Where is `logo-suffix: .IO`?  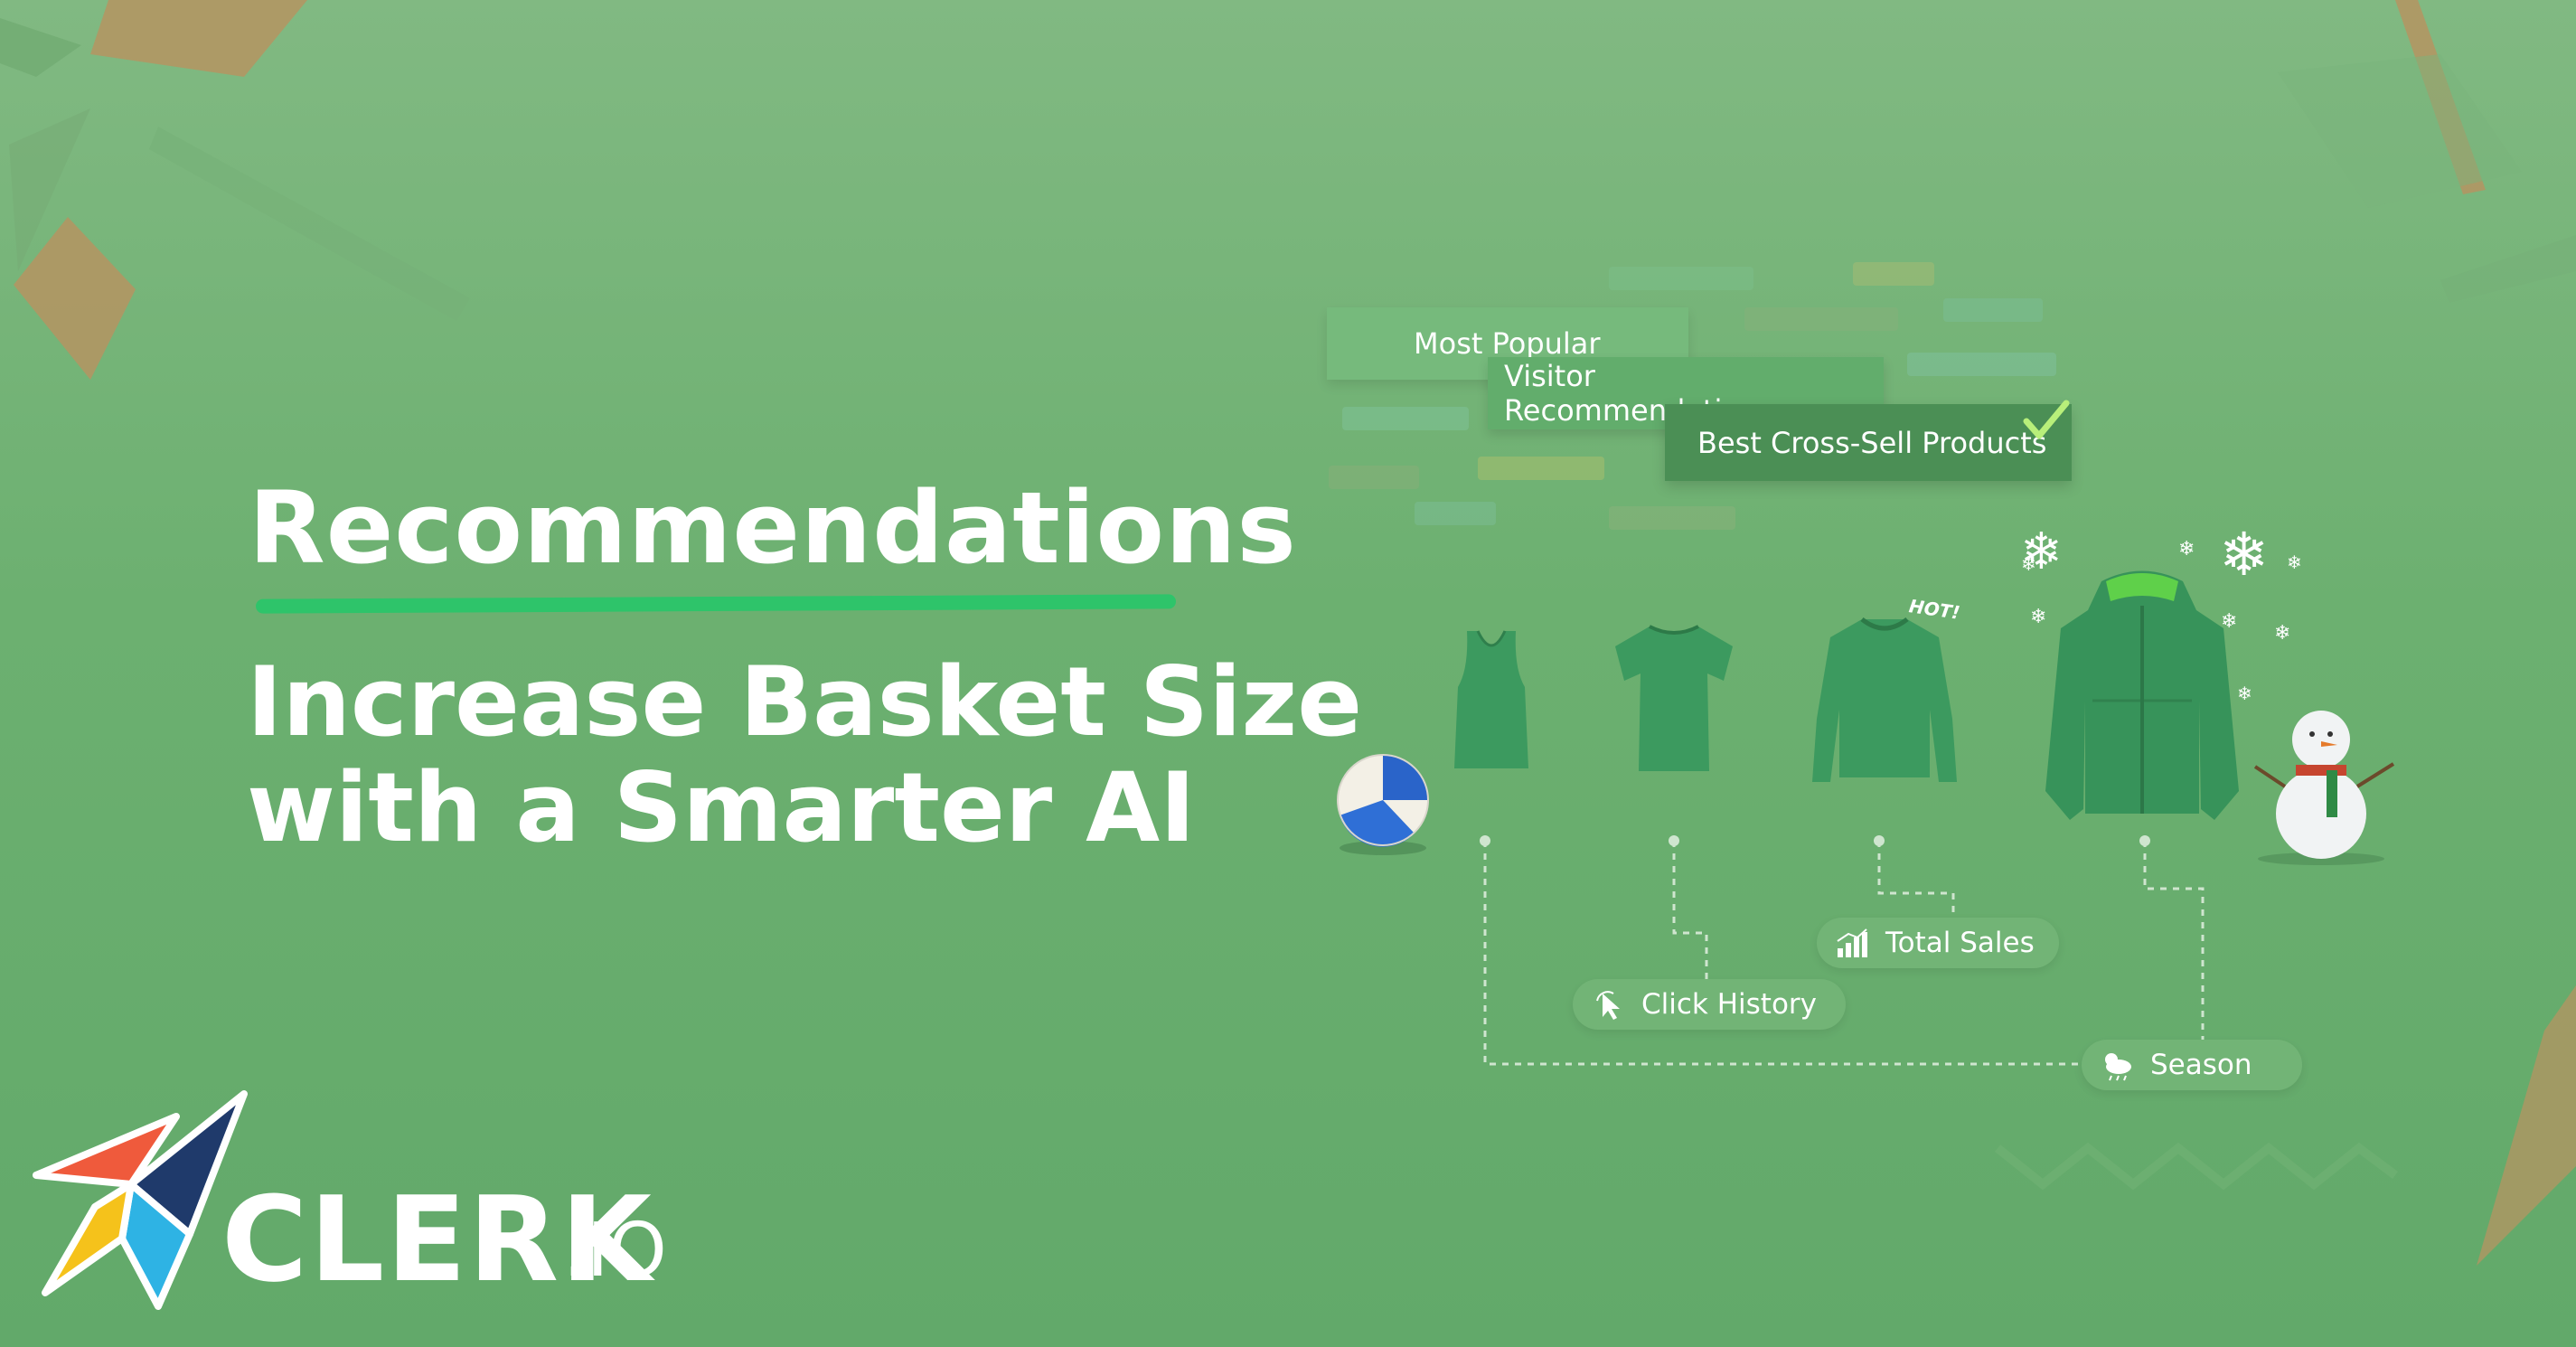 logo-suffix: .IO is located at coordinates (615, 1251).